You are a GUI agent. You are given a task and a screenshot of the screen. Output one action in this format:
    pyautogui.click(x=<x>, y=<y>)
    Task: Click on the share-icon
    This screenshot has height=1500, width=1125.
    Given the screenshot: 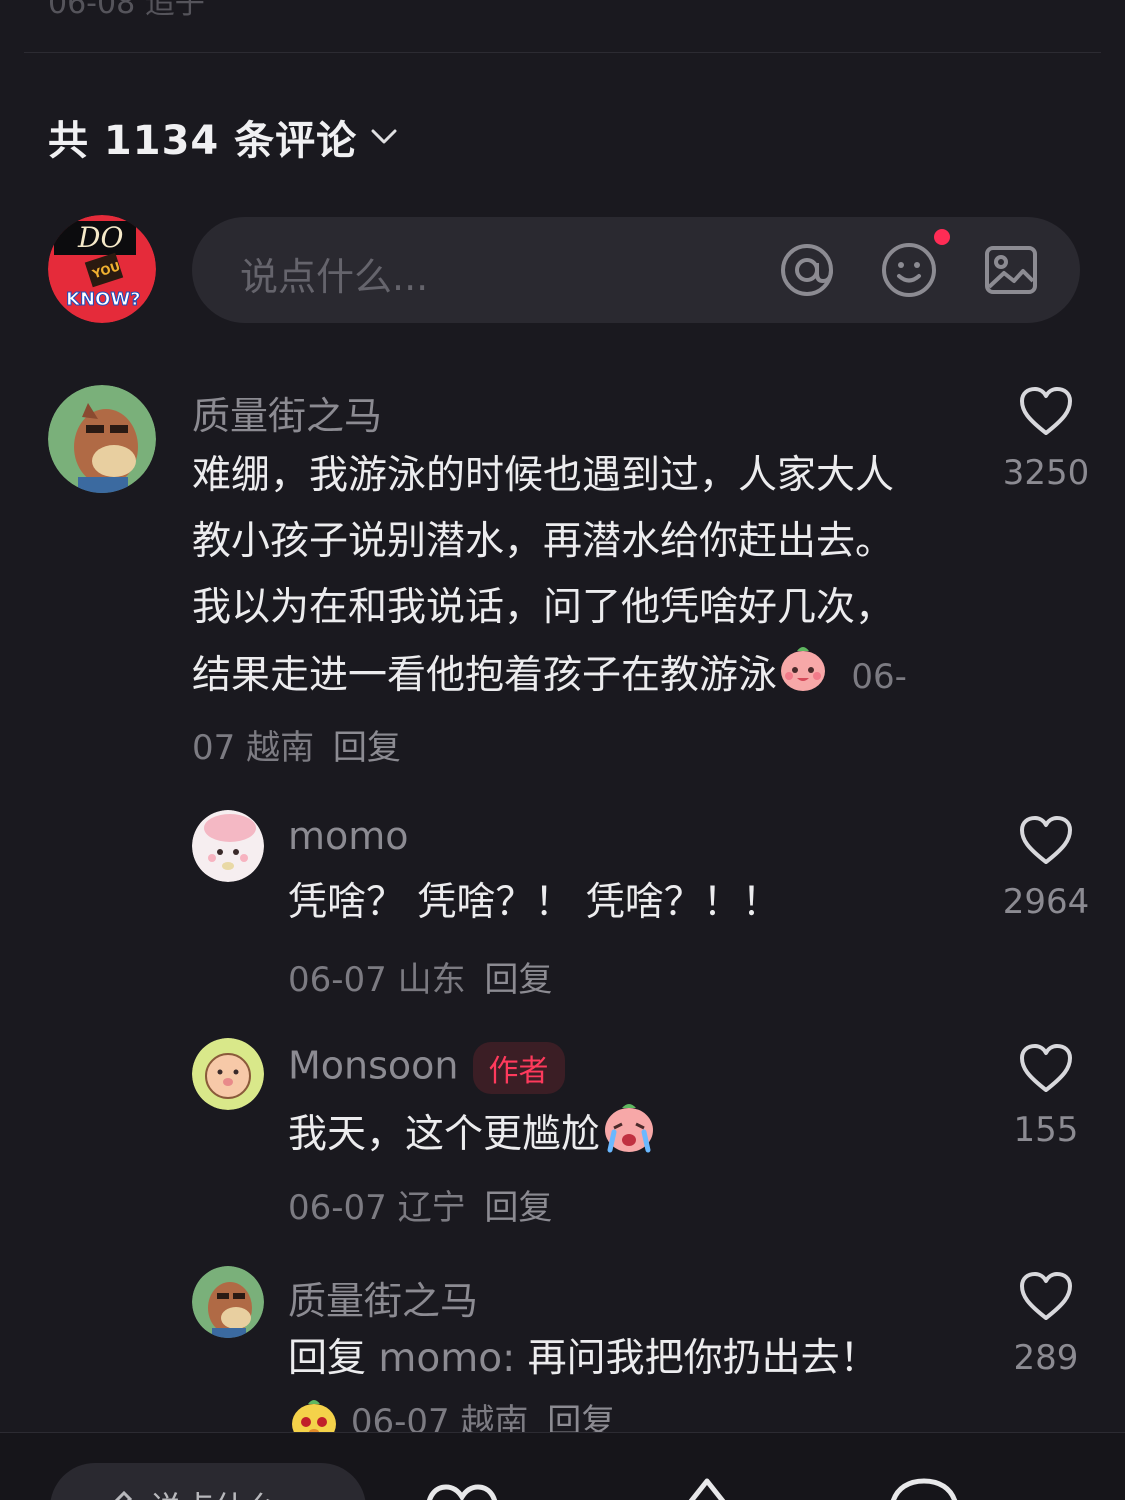 What is the action you would take?
    pyautogui.click(x=707, y=1488)
    